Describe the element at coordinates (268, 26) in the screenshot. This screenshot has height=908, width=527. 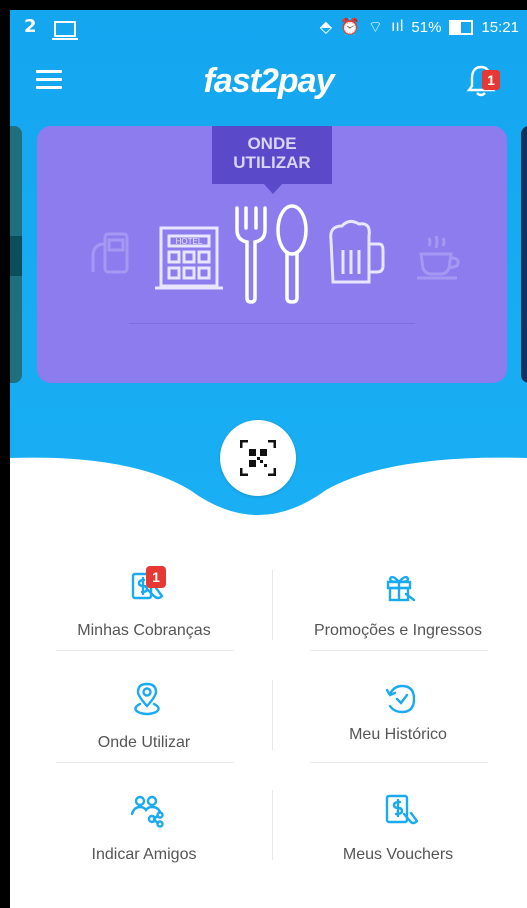
I see `status-bar: 2 ⬘ ⏰ ⌔ ııl 51% 15:21` at that location.